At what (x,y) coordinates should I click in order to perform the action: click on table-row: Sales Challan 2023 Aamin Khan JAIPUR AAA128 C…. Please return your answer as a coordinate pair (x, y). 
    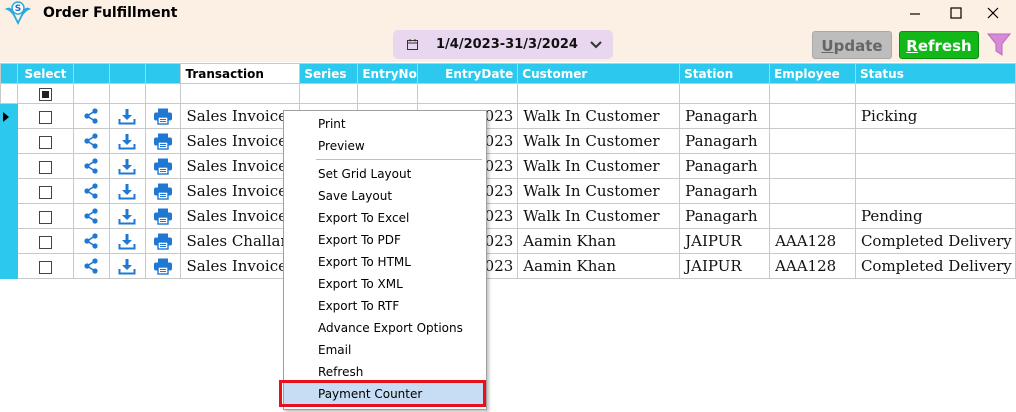
    Looking at the image, I should click on (508, 241).